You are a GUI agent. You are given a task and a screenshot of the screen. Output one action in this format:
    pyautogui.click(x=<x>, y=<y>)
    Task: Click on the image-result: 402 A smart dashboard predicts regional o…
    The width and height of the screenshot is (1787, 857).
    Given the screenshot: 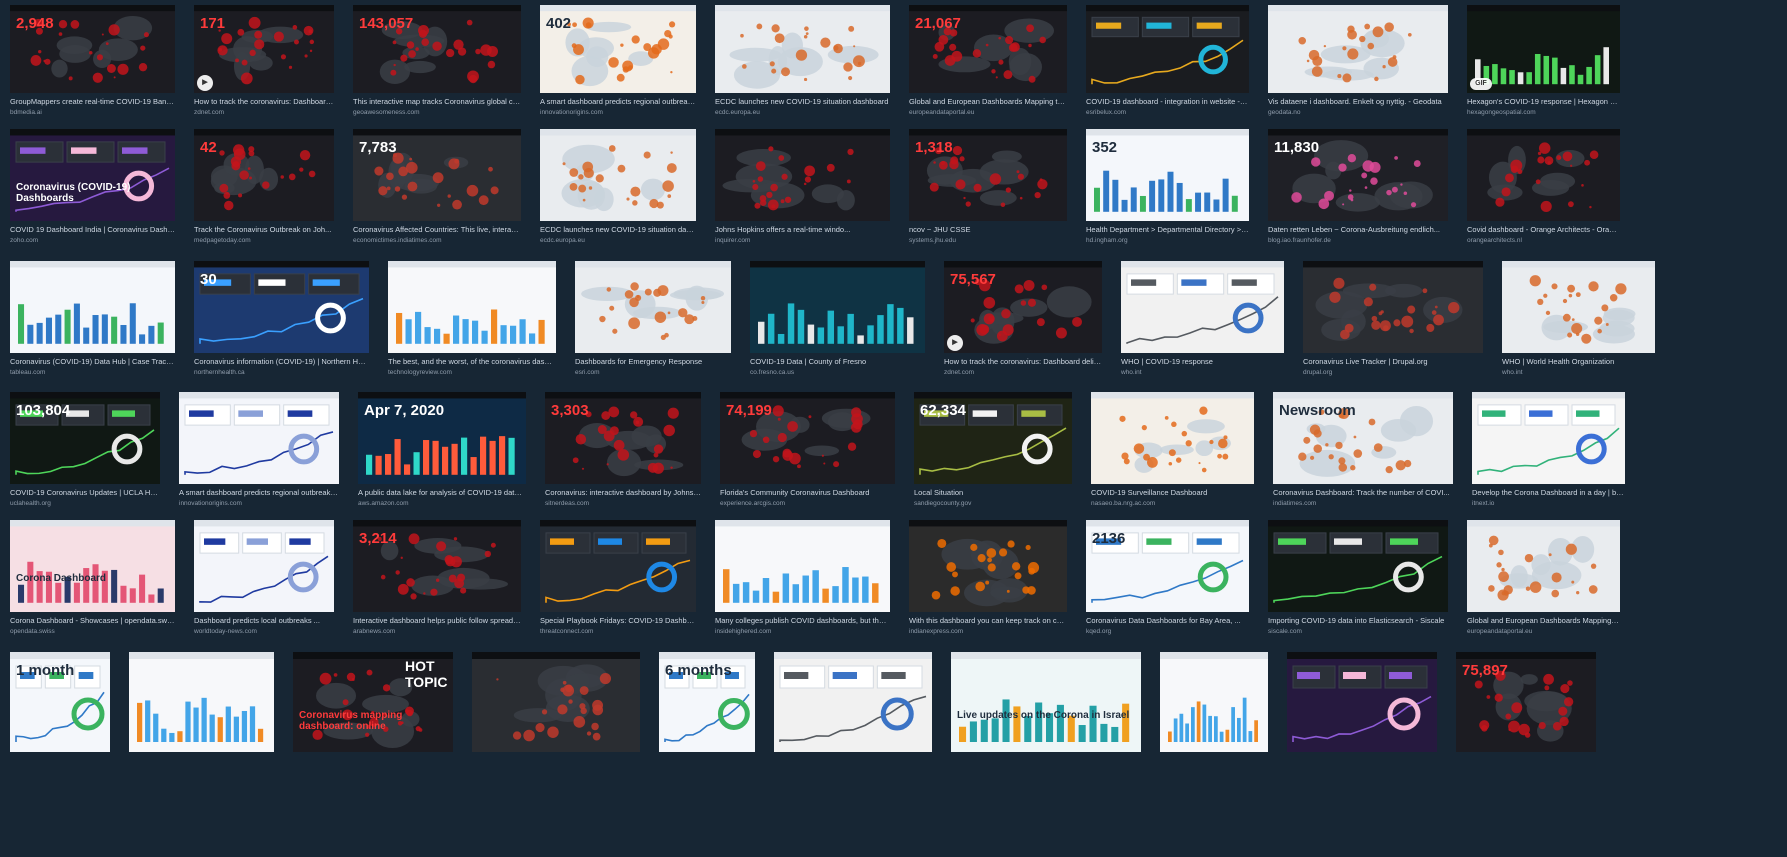 What is the action you would take?
    pyautogui.click(x=618, y=63)
    